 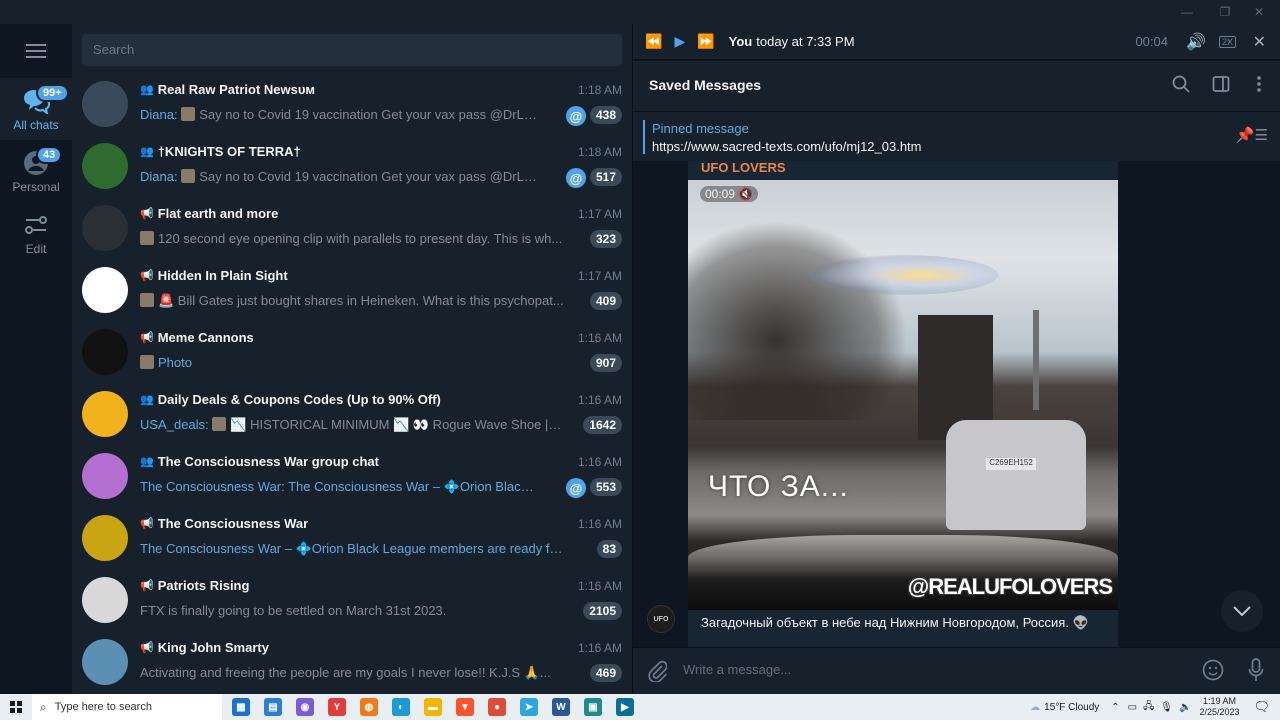 What do you see at coordinates (561, 707) in the screenshot?
I see `taskbar-app-word: W` at bounding box center [561, 707].